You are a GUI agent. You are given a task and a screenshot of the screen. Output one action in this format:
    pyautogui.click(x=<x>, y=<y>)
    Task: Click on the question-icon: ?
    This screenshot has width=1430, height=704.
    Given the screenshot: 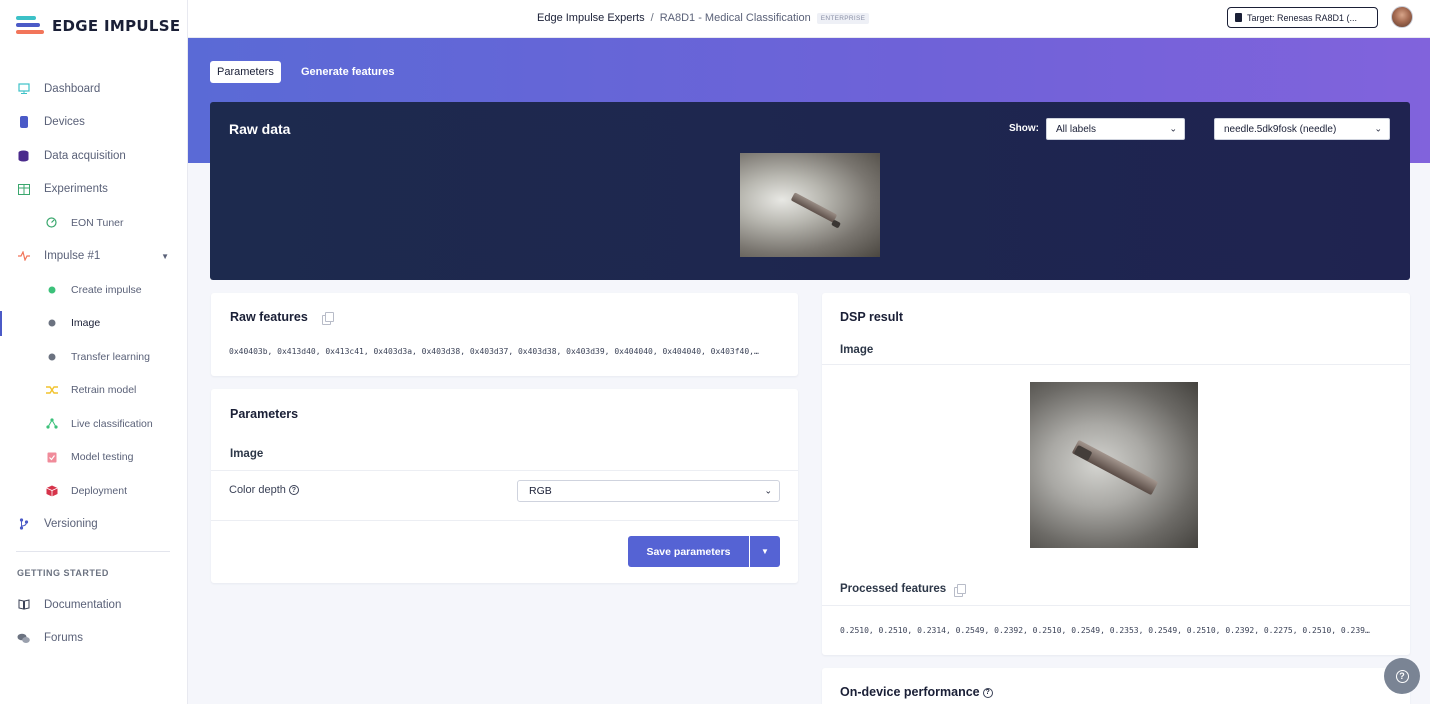 What is the action you would take?
    pyautogui.click(x=1402, y=676)
    